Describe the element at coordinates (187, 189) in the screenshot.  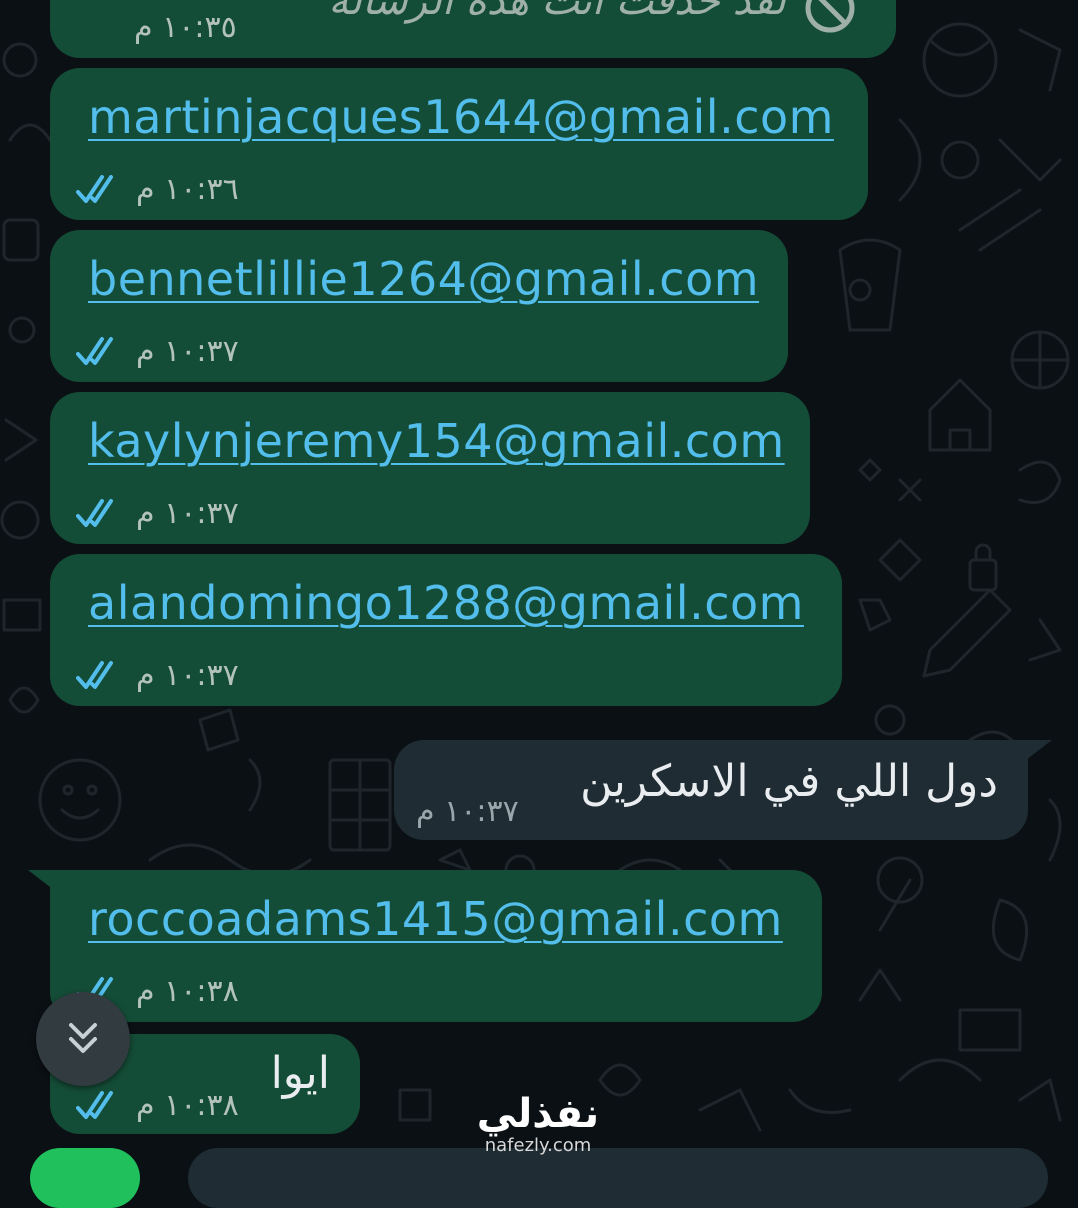
I see `message-time: ١٠:٣٦ م` at that location.